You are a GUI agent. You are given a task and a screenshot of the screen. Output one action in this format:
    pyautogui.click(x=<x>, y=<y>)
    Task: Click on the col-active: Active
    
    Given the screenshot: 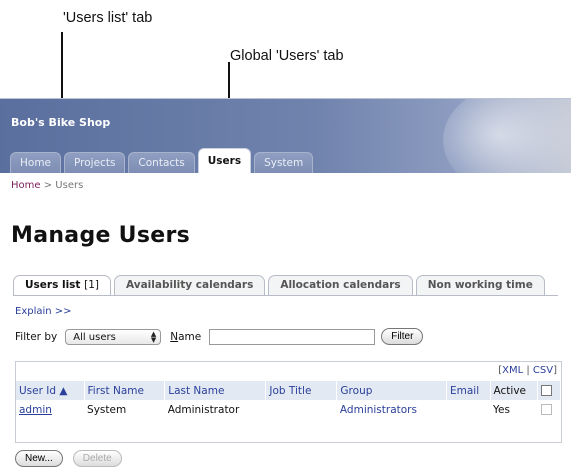 What is the action you would take?
    pyautogui.click(x=514, y=390)
    